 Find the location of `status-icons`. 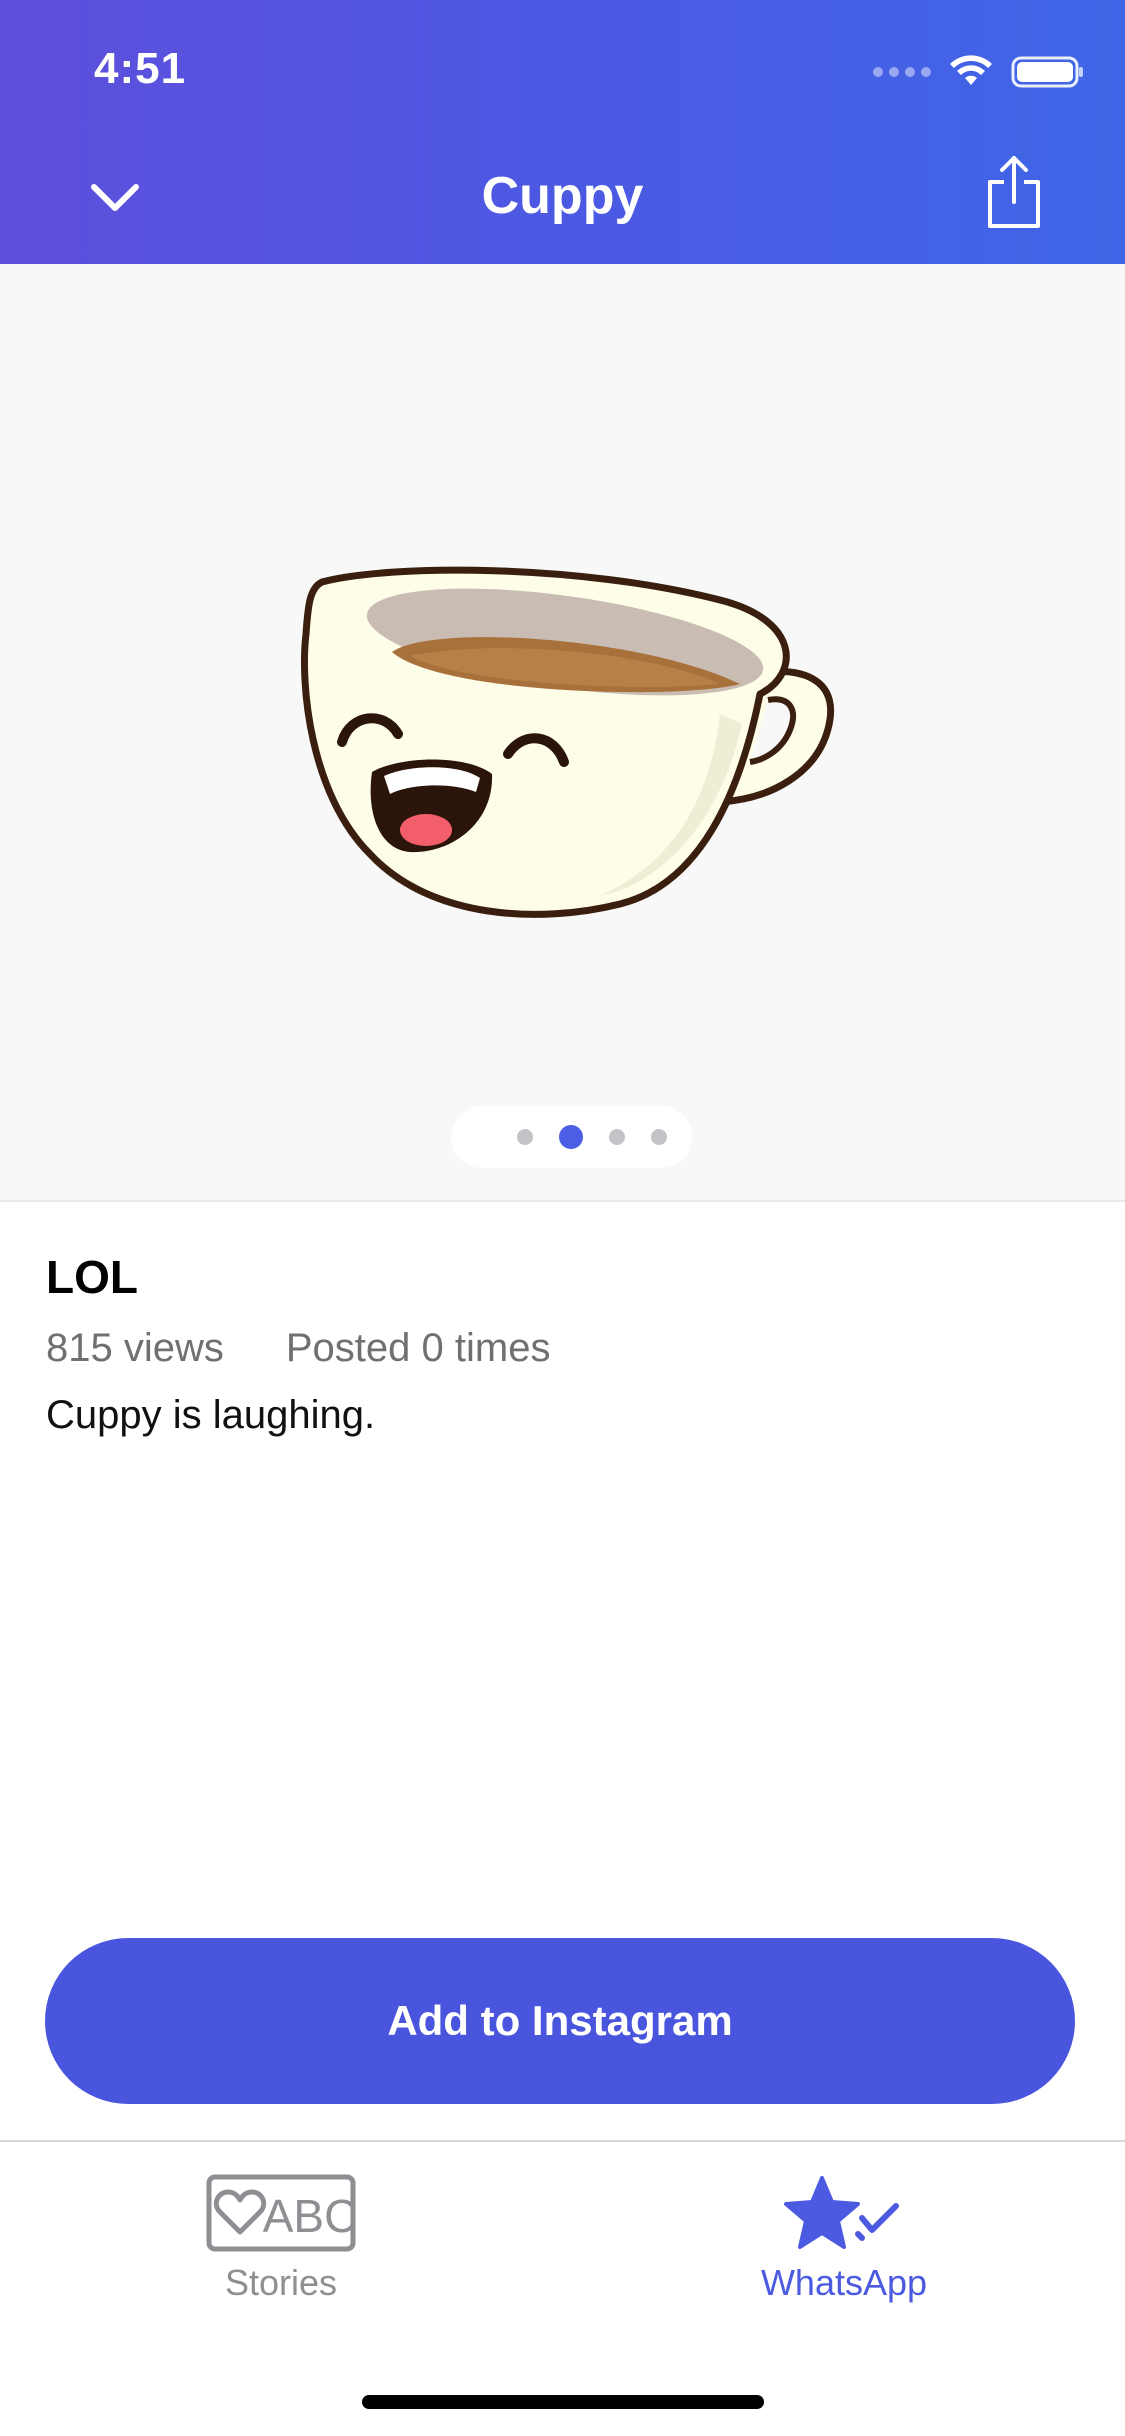

status-icons is located at coordinates (979, 72).